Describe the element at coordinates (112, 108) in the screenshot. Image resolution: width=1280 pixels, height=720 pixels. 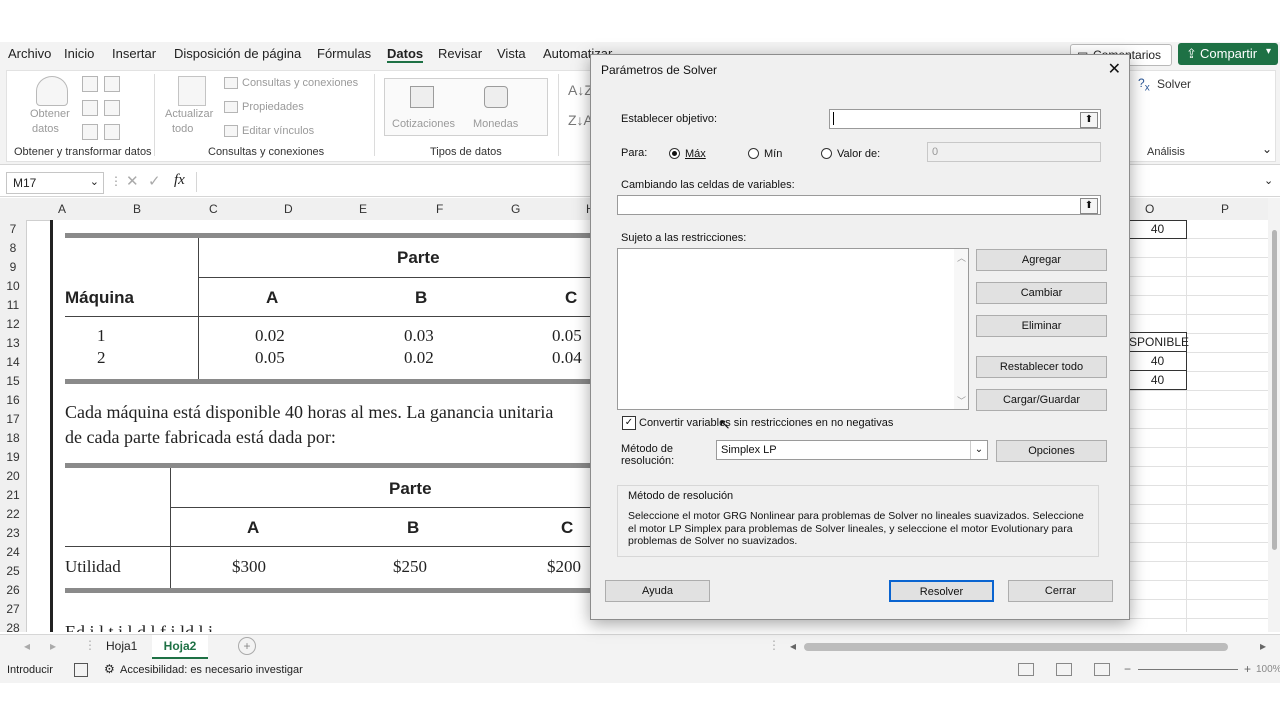
I see `recent-sources-icon` at that location.